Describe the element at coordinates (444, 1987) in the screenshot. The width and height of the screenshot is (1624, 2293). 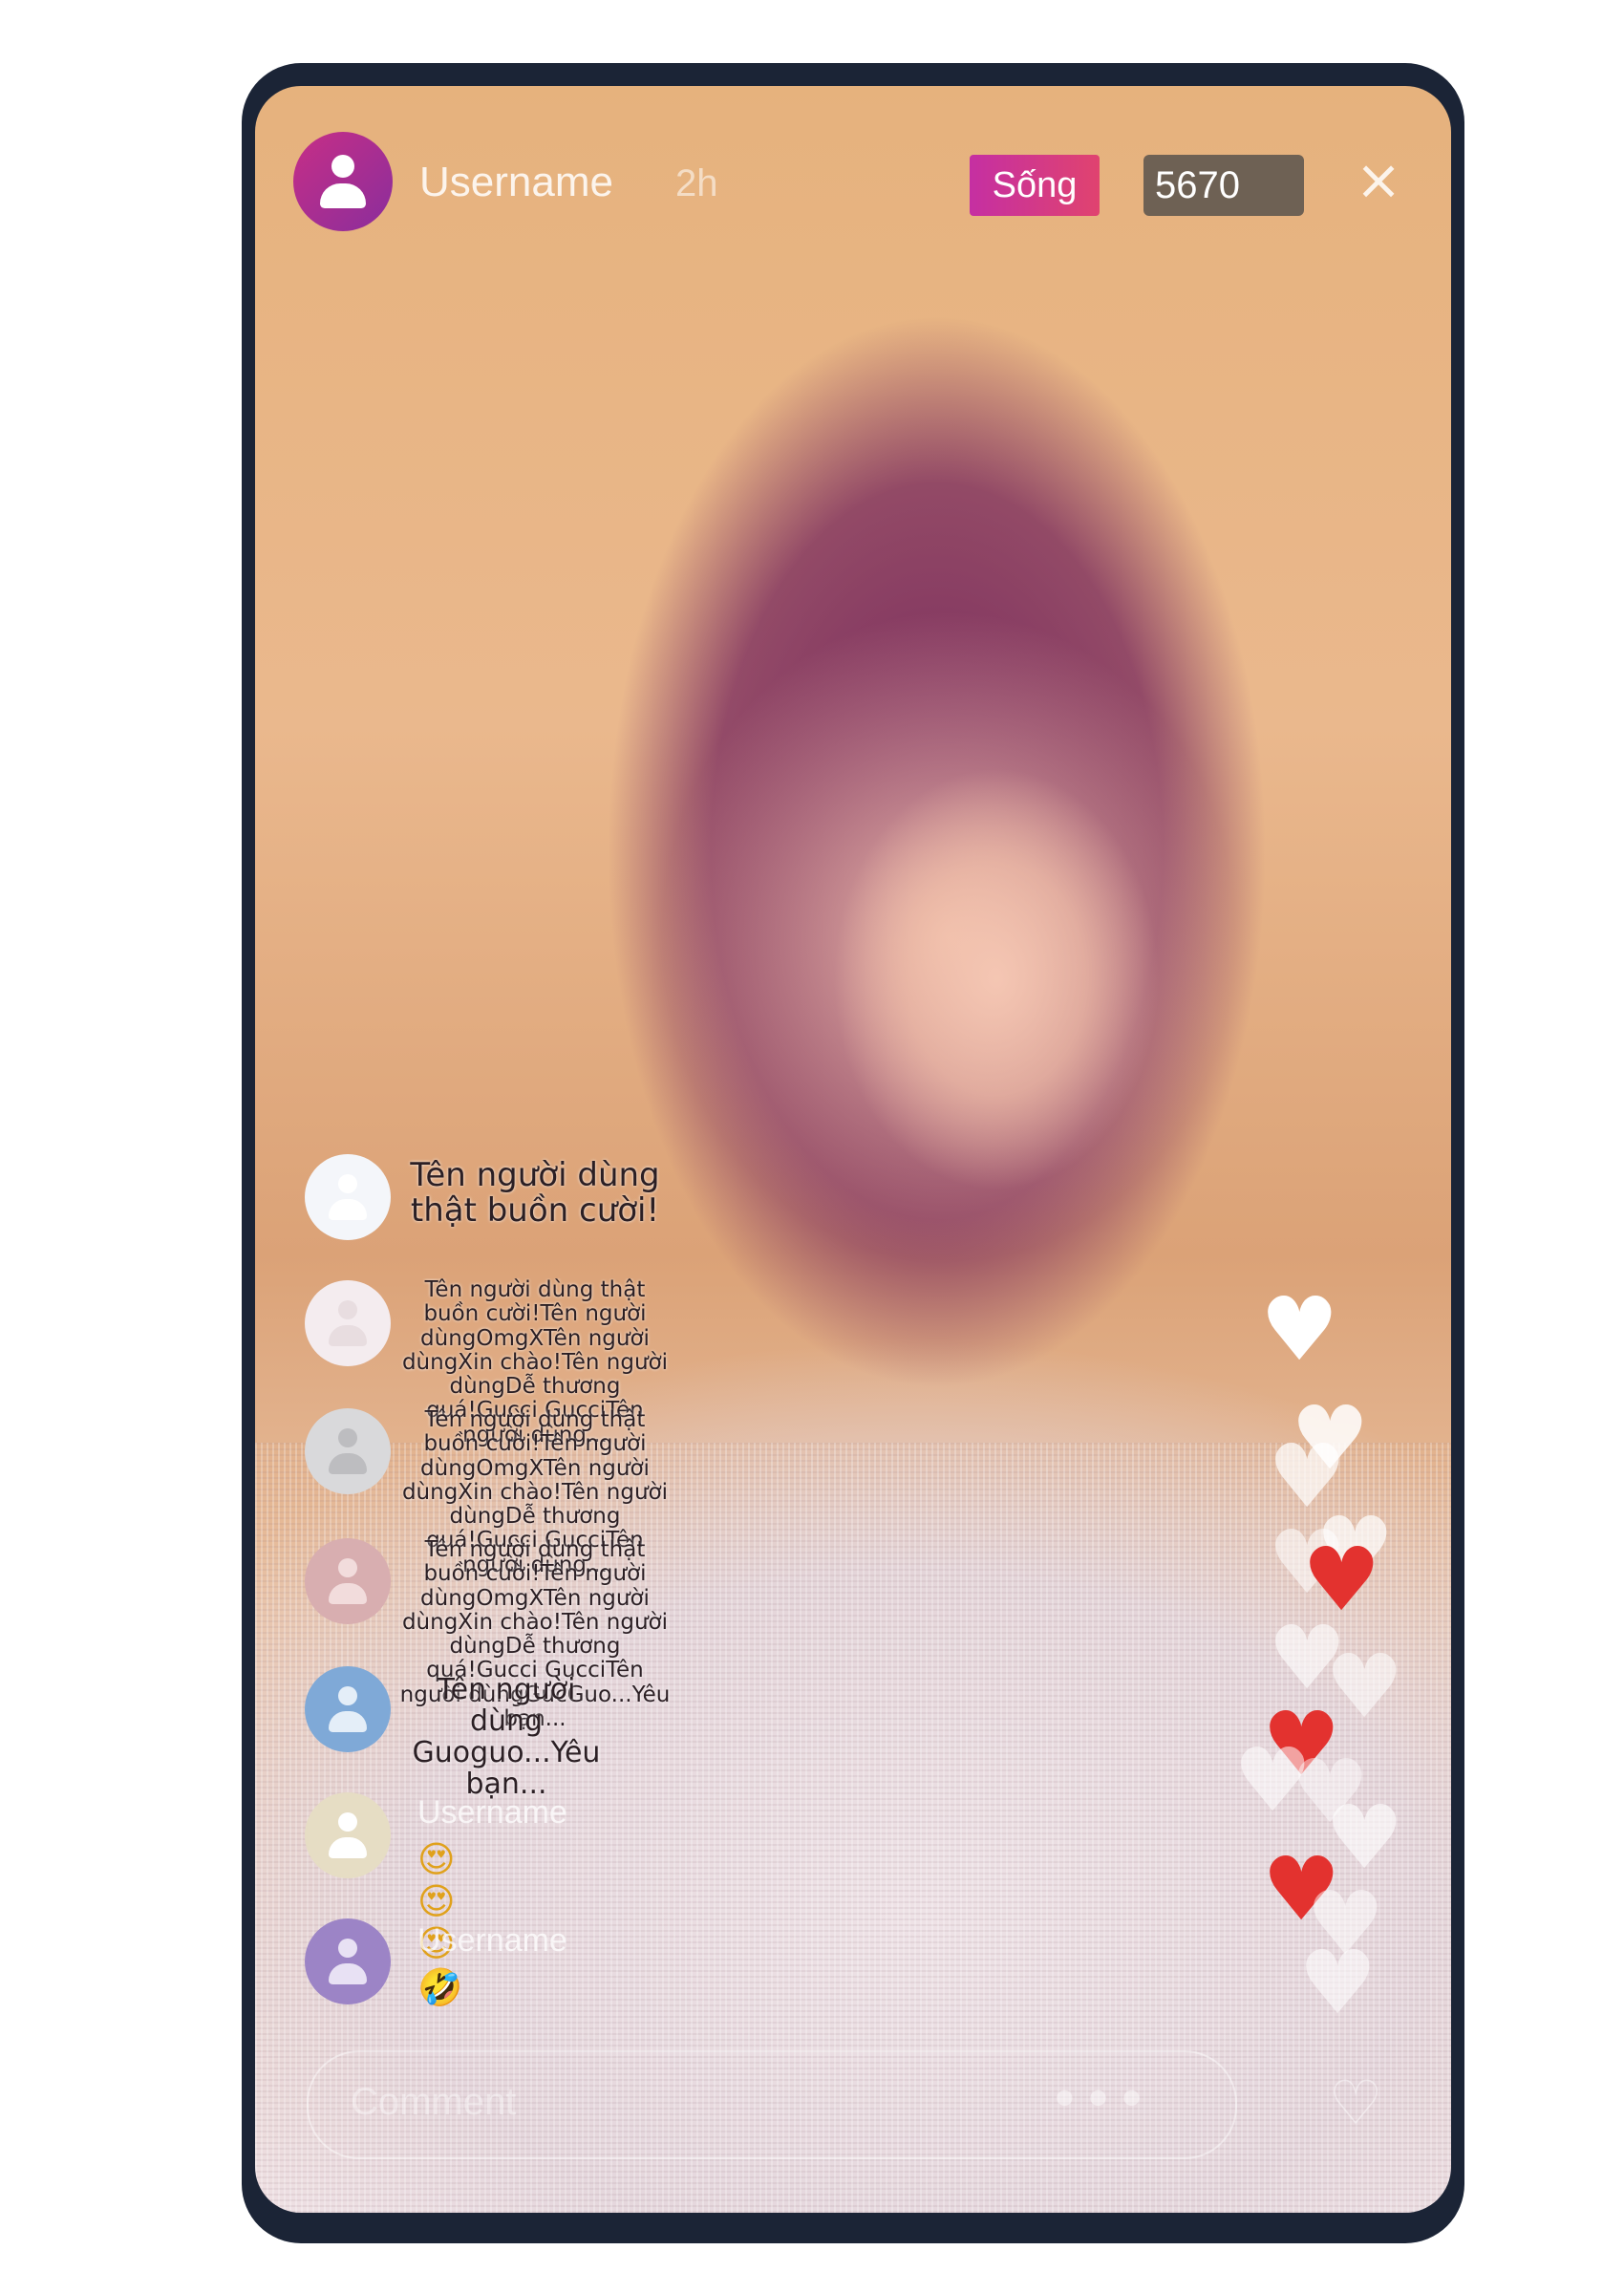
I see `comment-emoji: 🤣` at that location.